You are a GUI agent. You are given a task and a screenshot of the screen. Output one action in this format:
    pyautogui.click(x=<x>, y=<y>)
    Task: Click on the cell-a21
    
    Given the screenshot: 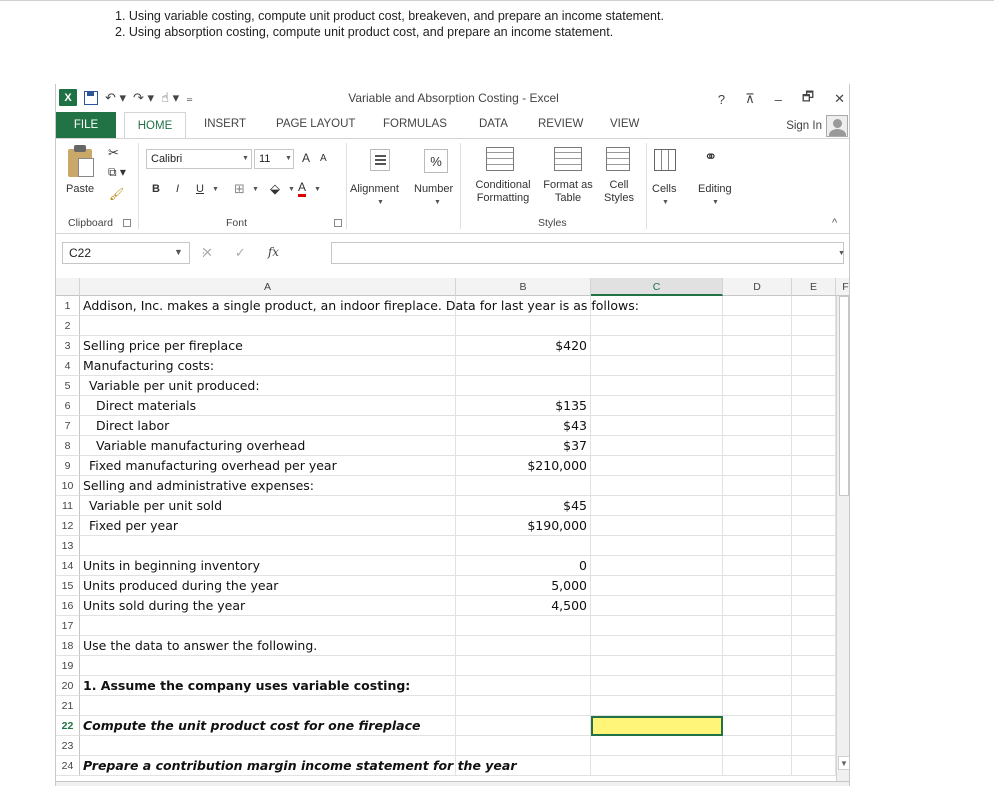 What is the action you would take?
    pyautogui.click(x=268, y=706)
    